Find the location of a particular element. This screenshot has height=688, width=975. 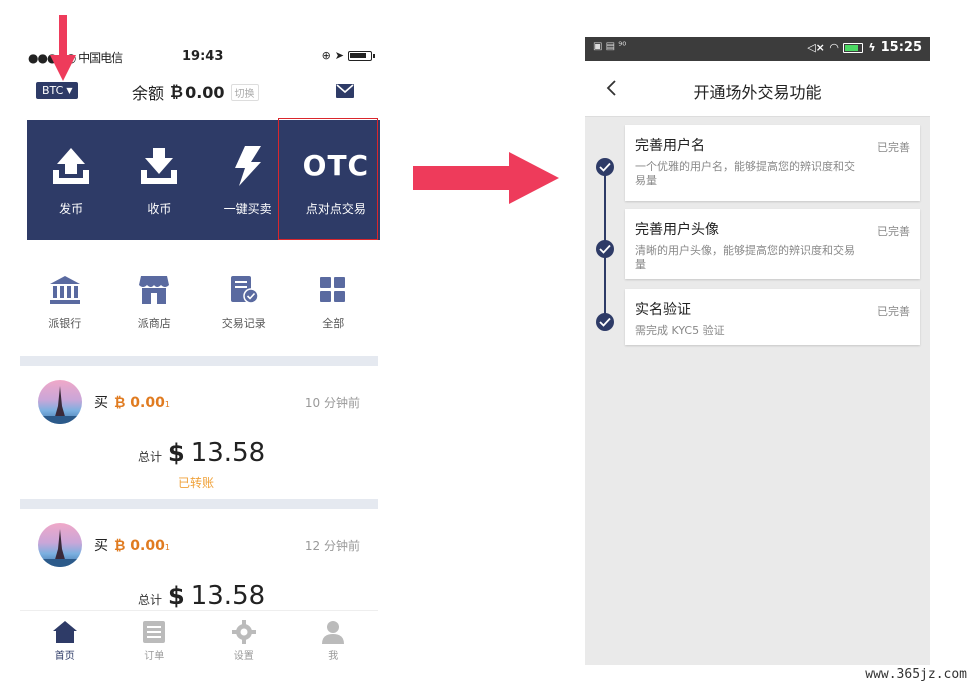

step-card-username: 完善用户名 一个优雅的用户名，能够提高您的辨识度和交易量 已完善 is located at coordinates (772, 163).